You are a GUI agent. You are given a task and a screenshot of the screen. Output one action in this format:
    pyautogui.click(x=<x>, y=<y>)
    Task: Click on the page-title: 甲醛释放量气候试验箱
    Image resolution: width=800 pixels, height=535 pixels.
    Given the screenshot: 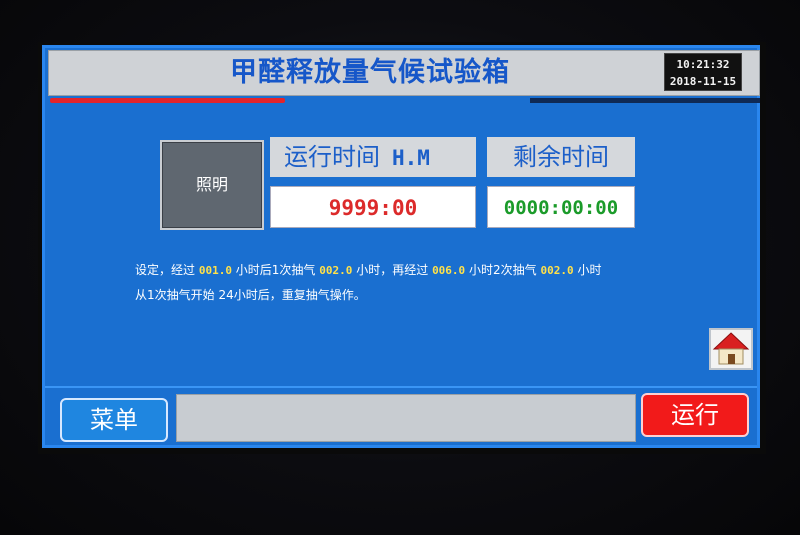 What is the action you would take?
    pyautogui.click(x=370, y=72)
    